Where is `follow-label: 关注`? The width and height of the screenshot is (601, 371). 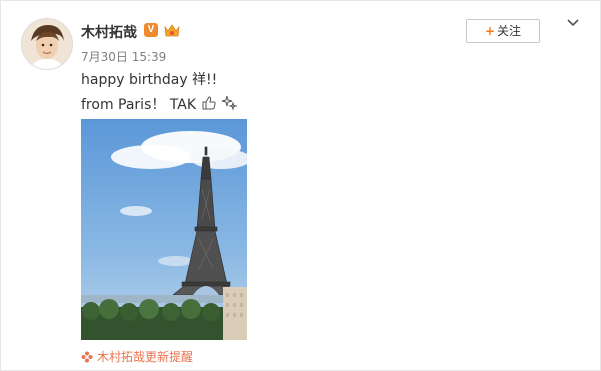
follow-label: 关注 is located at coordinates (509, 31).